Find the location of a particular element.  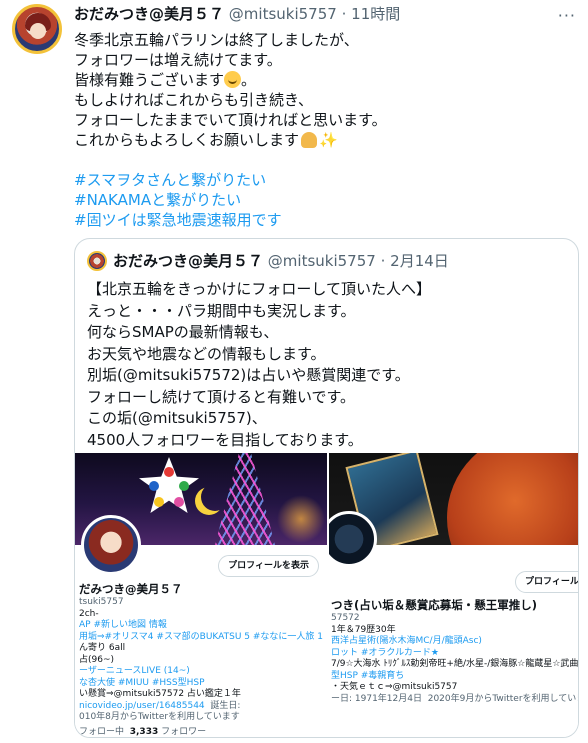

star-dot-red is located at coordinates (169, 472).